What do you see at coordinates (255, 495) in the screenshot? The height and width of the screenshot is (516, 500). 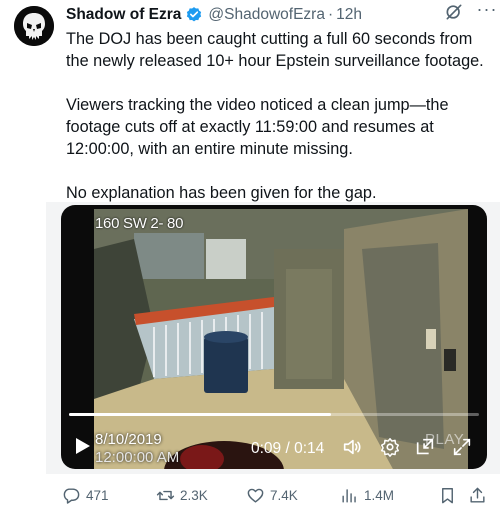 I see `like-icon` at bounding box center [255, 495].